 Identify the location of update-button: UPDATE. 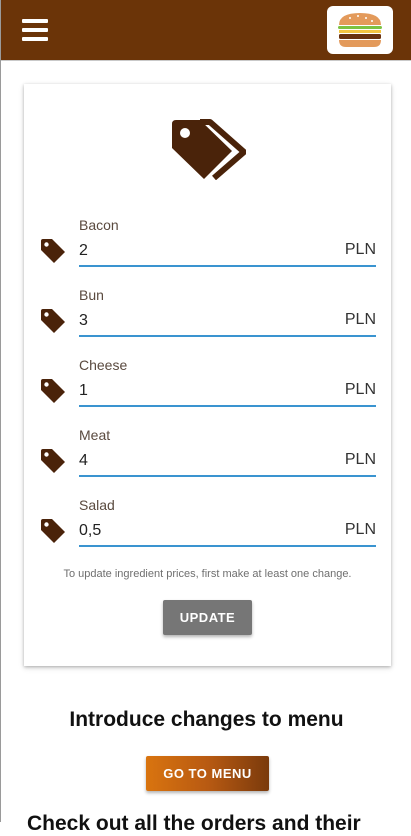
(207, 617).